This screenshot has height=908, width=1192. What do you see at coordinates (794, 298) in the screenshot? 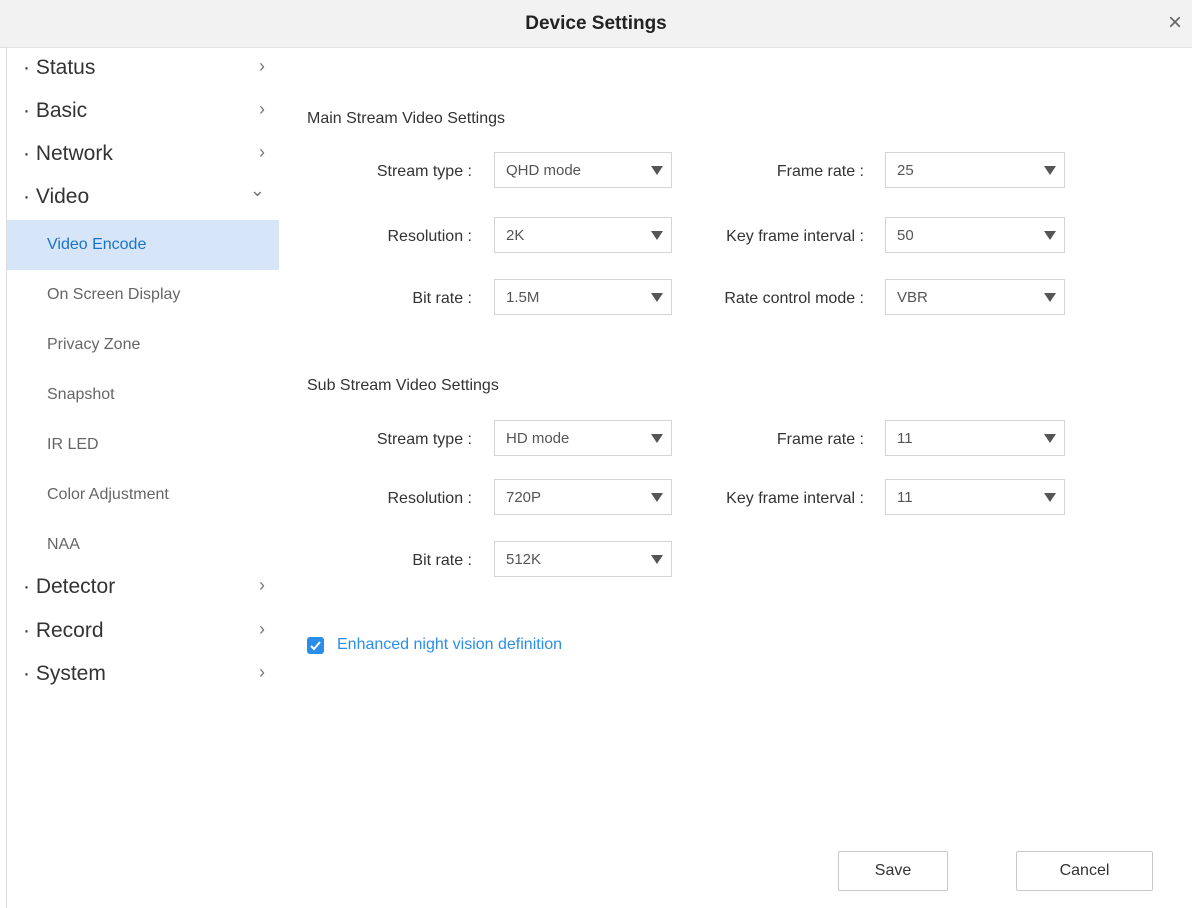
I see `main-rate-control-mode-label: Rate control mode :` at bounding box center [794, 298].